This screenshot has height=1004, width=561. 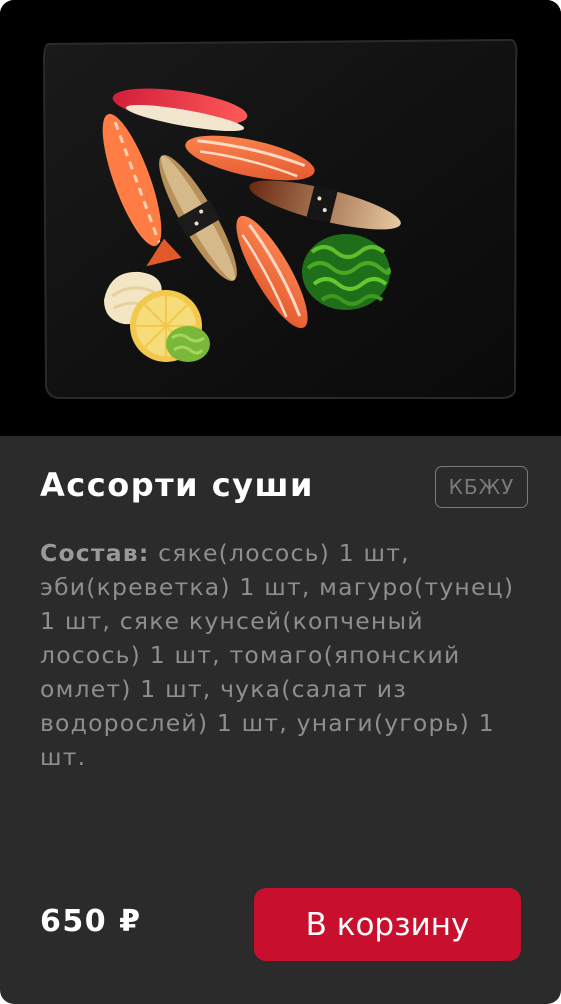 What do you see at coordinates (95, 553) in the screenshot?
I see `composition-label: Состав:` at bounding box center [95, 553].